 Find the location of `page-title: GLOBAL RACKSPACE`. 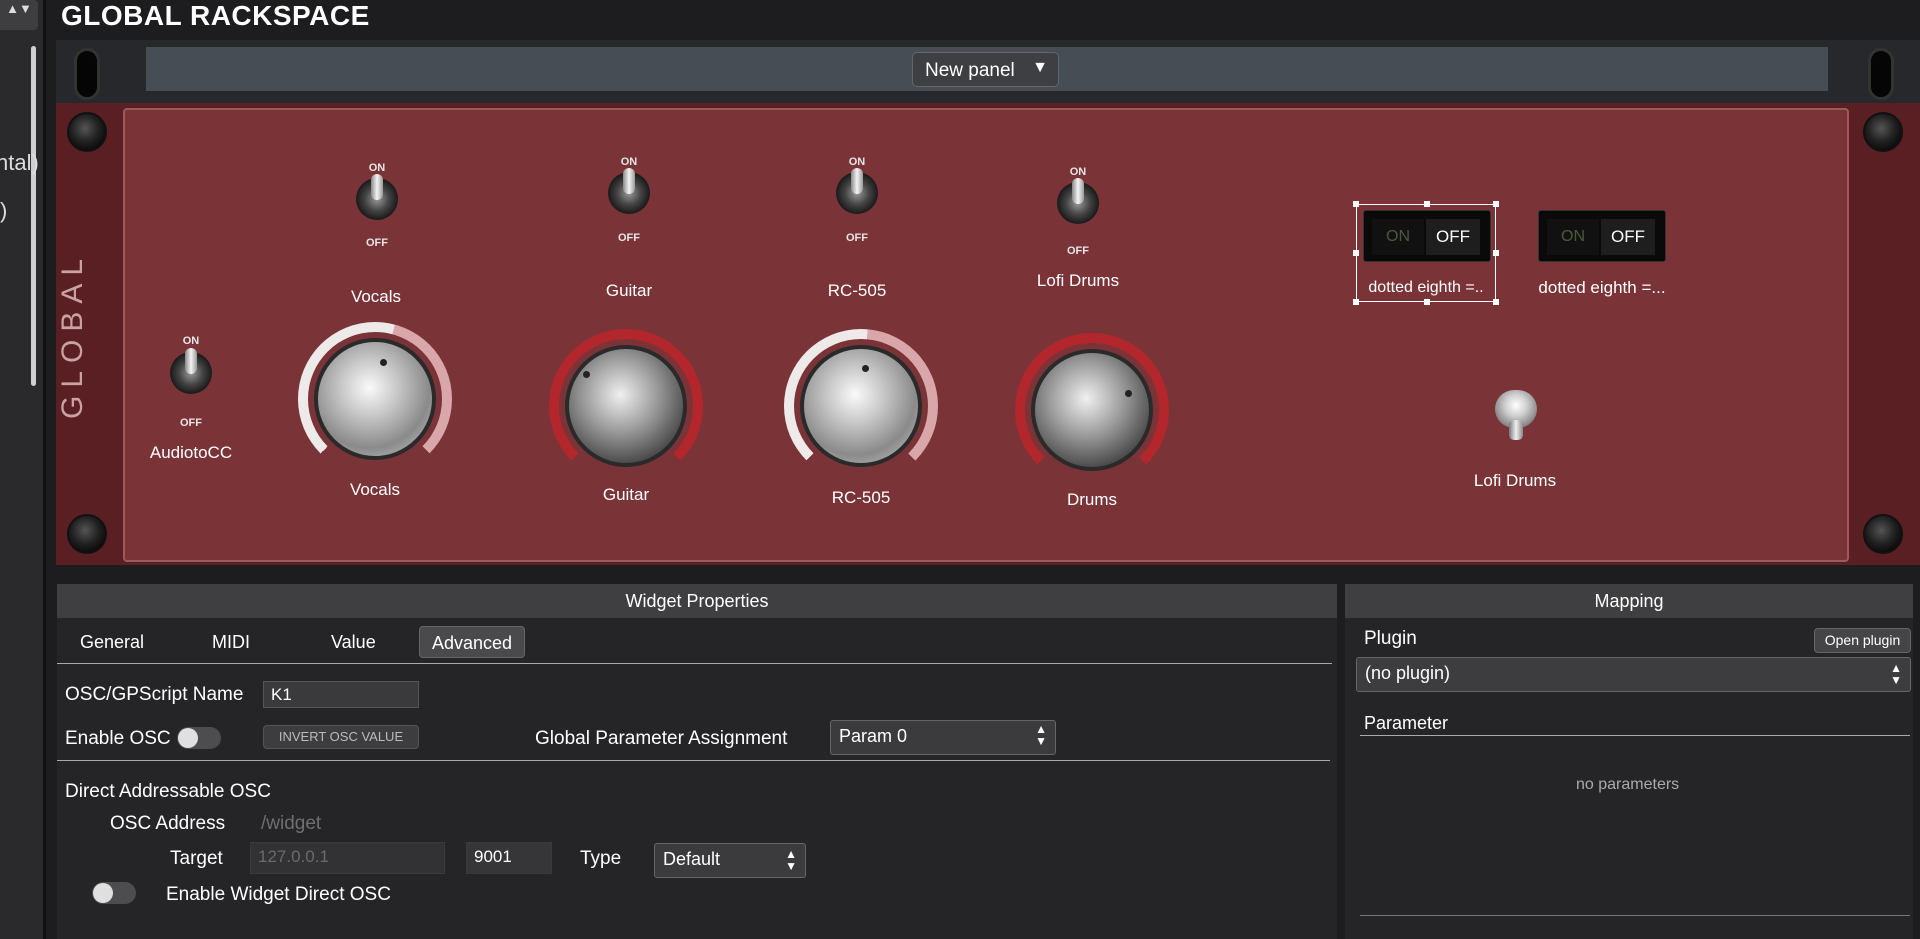

page-title: GLOBAL RACKSPACE is located at coordinates (215, 15).